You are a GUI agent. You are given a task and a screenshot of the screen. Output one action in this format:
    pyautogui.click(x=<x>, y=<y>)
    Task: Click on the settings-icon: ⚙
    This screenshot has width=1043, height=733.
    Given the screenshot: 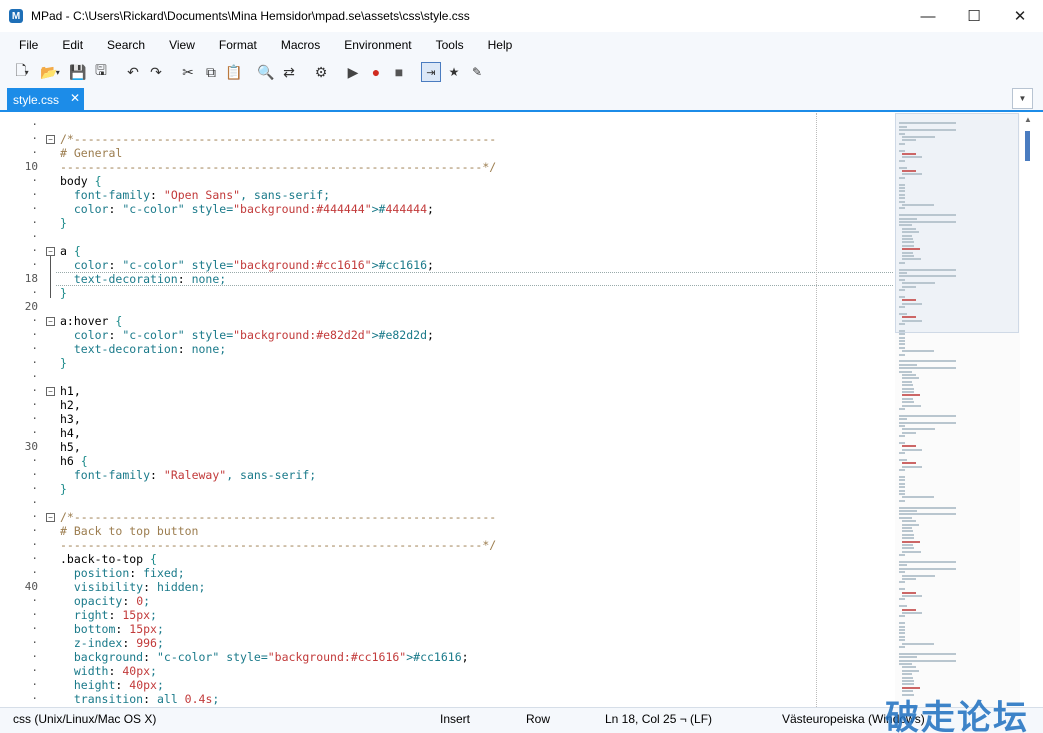 What is the action you would take?
    pyautogui.click(x=321, y=72)
    